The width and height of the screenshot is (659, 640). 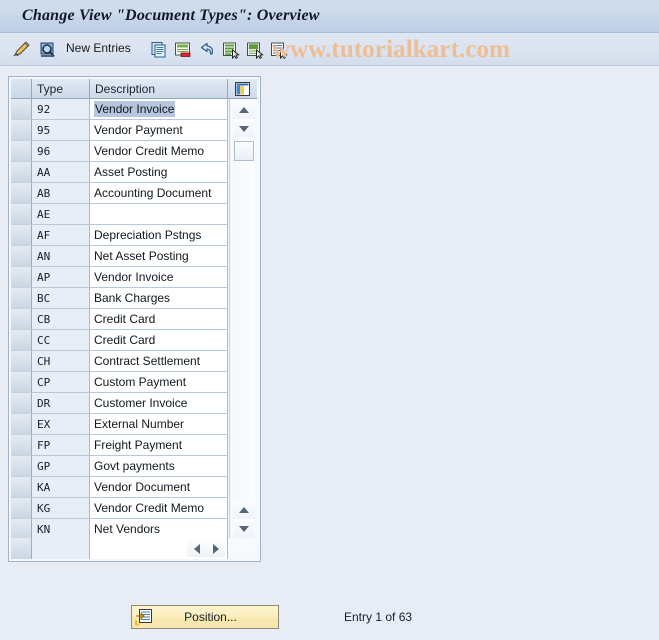 What do you see at coordinates (61, 382) in the screenshot?
I see `cell-type: CP` at bounding box center [61, 382].